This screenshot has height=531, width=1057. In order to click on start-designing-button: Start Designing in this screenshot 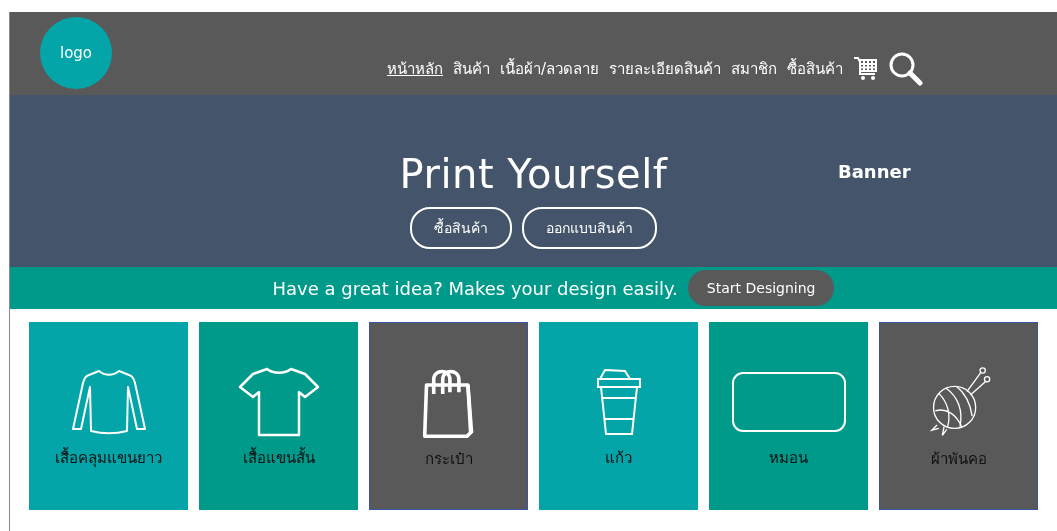, I will do `click(761, 288)`.